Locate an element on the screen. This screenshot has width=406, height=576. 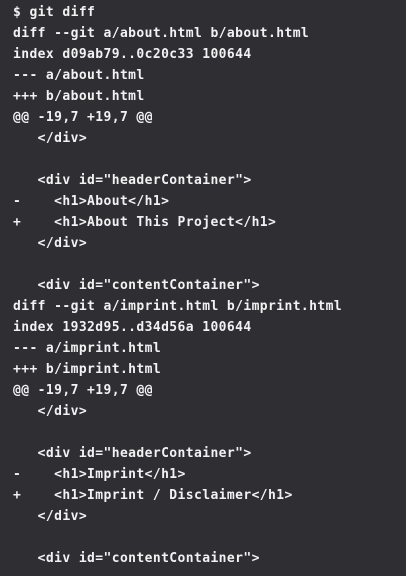
diff-added-line: + <h1>Imprint / Disclaimer</h1> is located at coordinates (153, 495).